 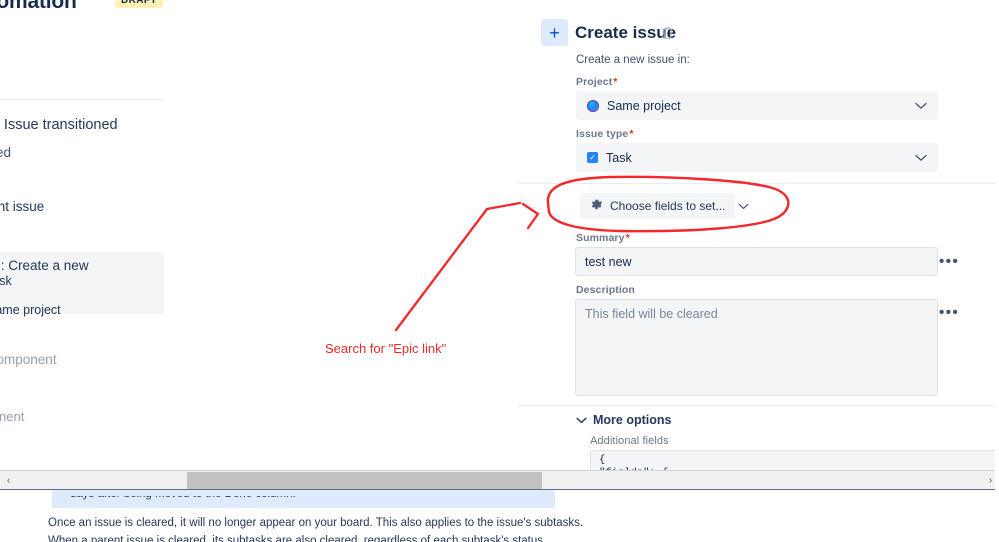 I want to click on additional-fields-editor: { "fields": {, so click(x=794, y=461).